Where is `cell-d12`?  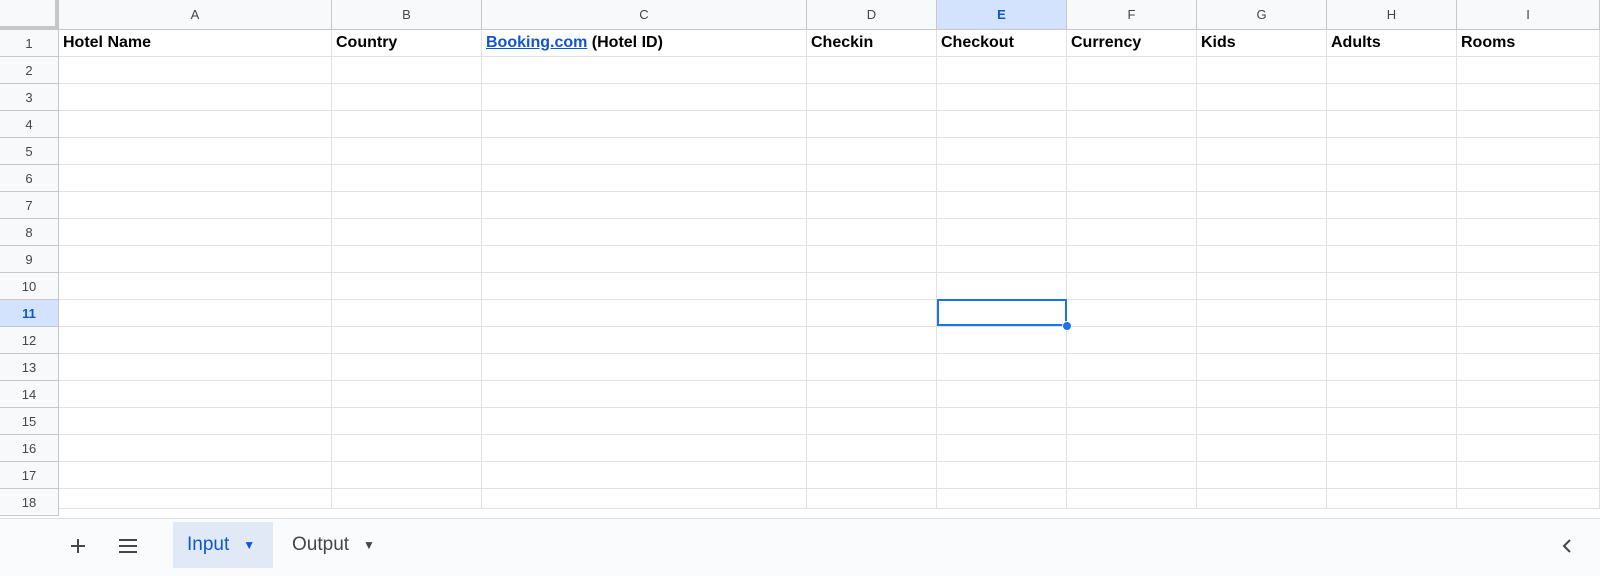 cell-d12 is located at coordinates (872, 340).